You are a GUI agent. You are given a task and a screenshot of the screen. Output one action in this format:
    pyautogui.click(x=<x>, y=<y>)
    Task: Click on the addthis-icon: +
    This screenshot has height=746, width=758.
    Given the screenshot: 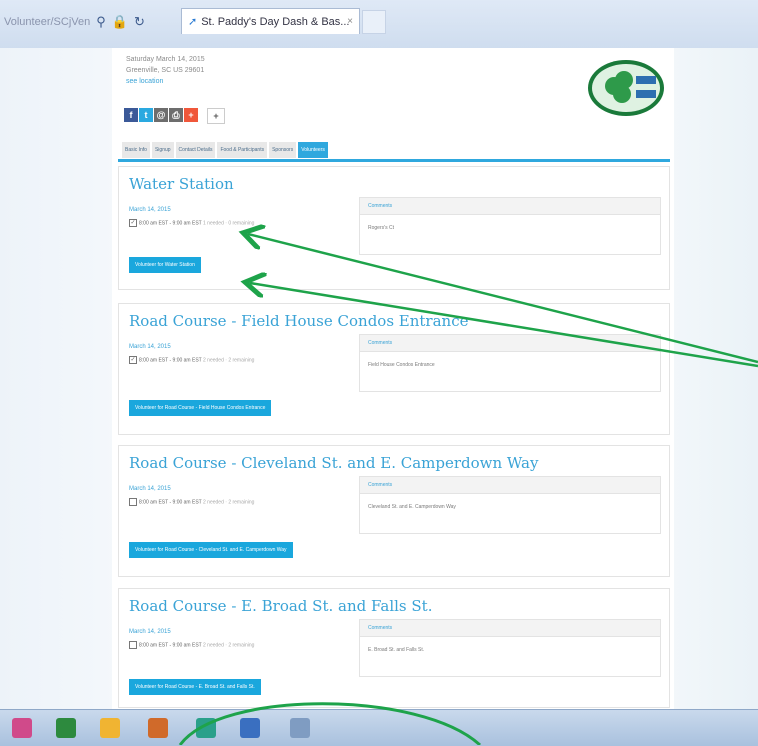 What is the action you would take?
    pyautogui.click(x=191, y=115)
    